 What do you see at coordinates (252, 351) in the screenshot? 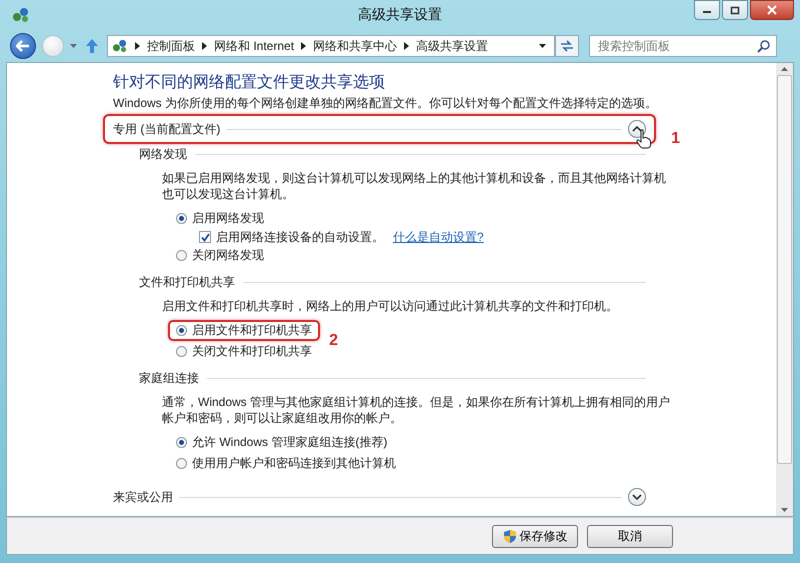
I see `option-label: 关闭文件和打印机共享` at bounding box center [252, 351].